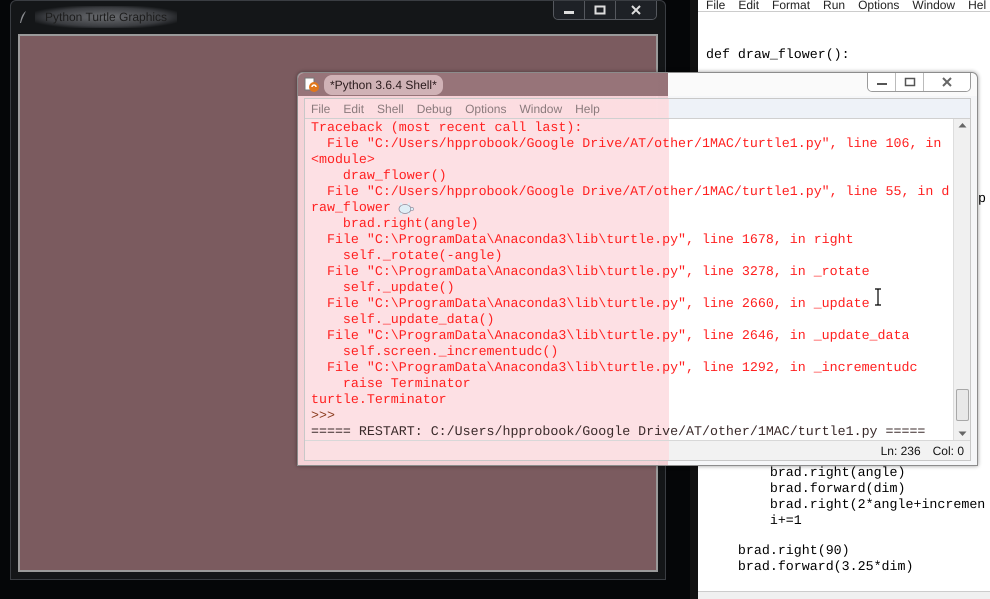 Image resolution: width=990 pixels, height=599 pixels. I want to click on window-title: Python Turtle Graphics, so click(106, 17).